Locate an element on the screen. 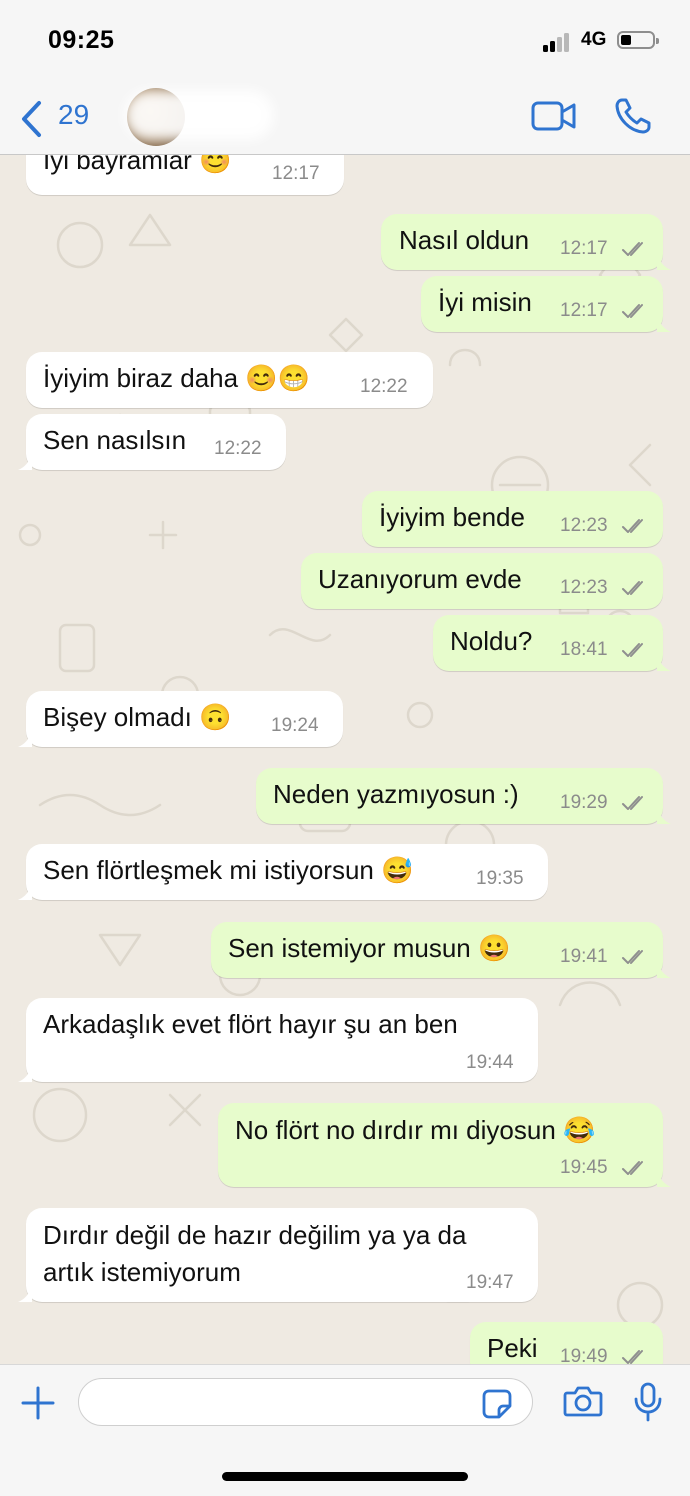  message-text: Arkadaşlık evet flört hayır şu an ben is located at coordinates (250, 1024).